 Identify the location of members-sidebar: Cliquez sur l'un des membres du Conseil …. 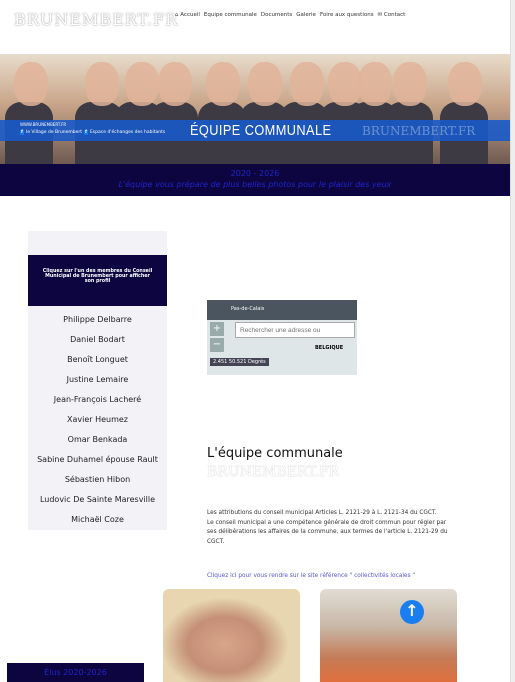
(97, 380).